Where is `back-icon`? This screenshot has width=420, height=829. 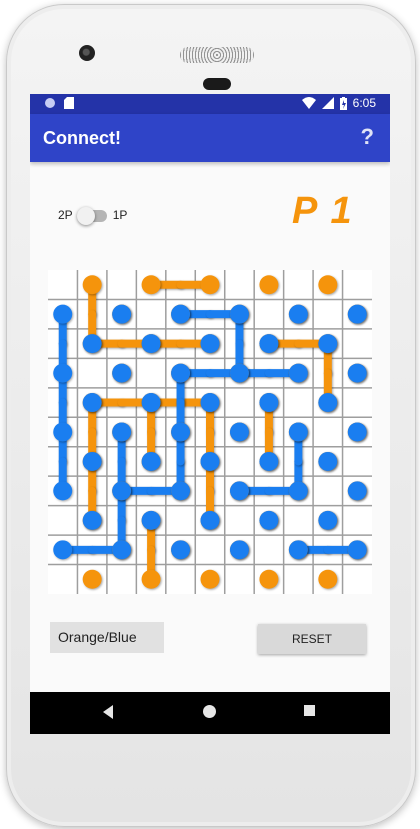 back-icon is located at coordinates (108, 712).